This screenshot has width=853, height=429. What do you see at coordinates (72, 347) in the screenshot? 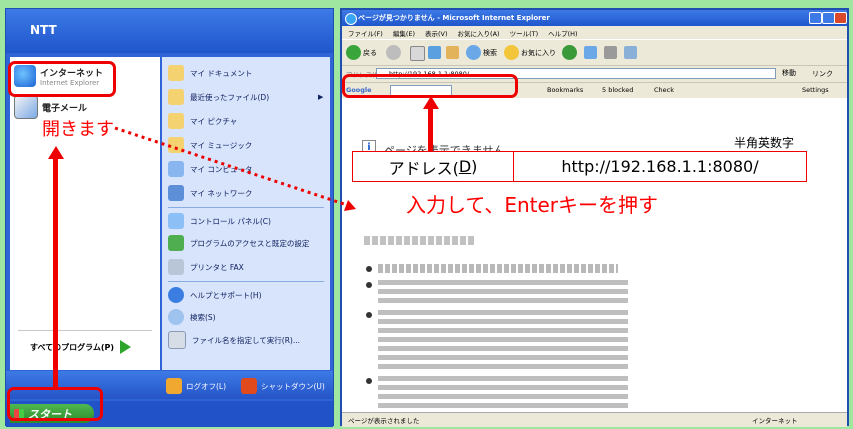
I see `all-programs-label: すべてのプログラム(P)` at bounding box center [72, 347].